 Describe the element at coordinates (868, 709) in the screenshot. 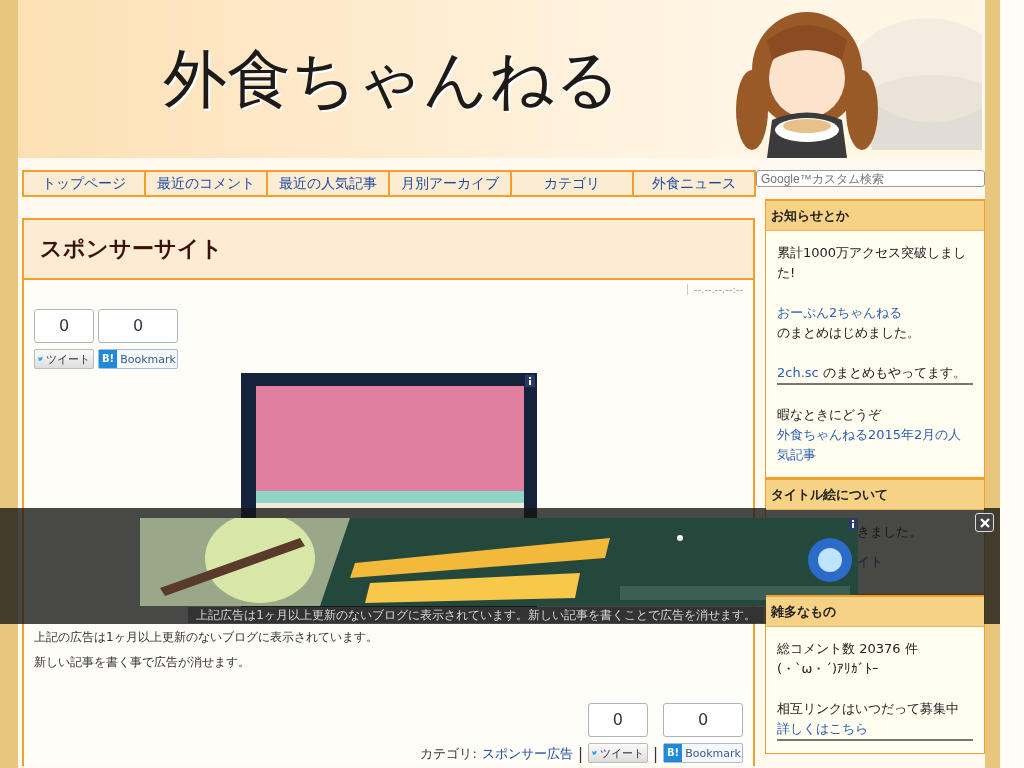

I see `sidebar-text: 相互リンクはいつだって募集中` at that location.